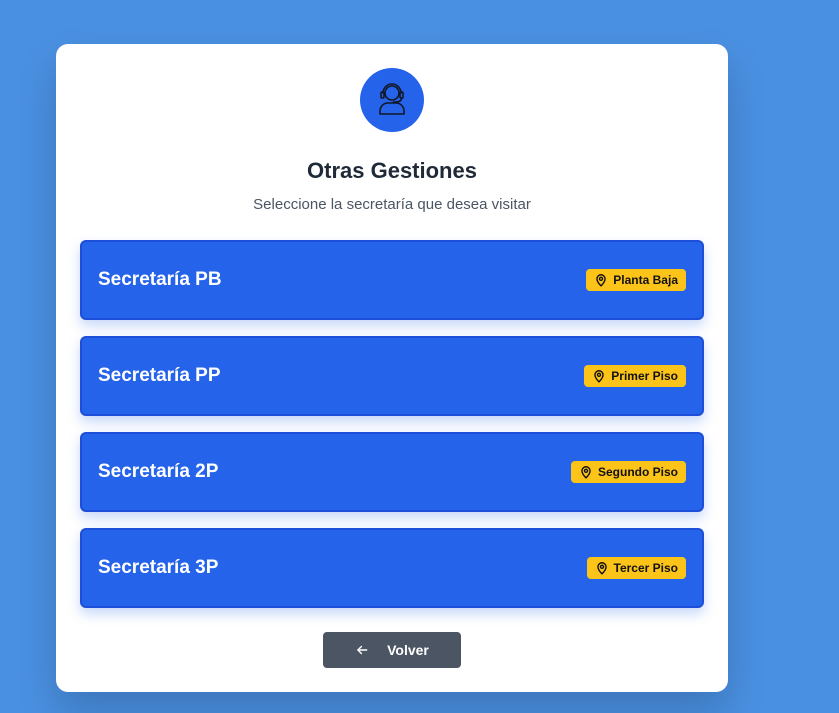  What do you see at coordinates (392, 568) in the screenshot?
I see `option-secretaria-3p: Secretaría 3P Tercer Piso` at bounding box center [392, 568].